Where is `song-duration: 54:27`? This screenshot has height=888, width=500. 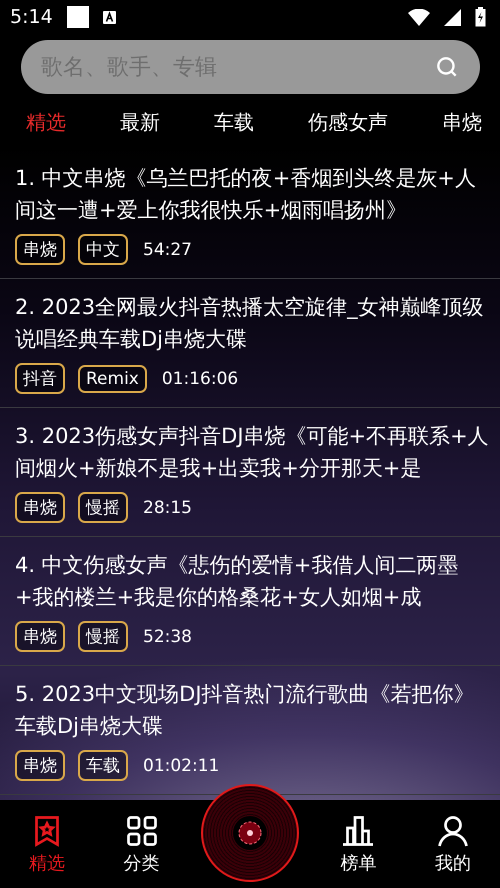
song-duration: 54:27 is located at coordinates (167, 250).